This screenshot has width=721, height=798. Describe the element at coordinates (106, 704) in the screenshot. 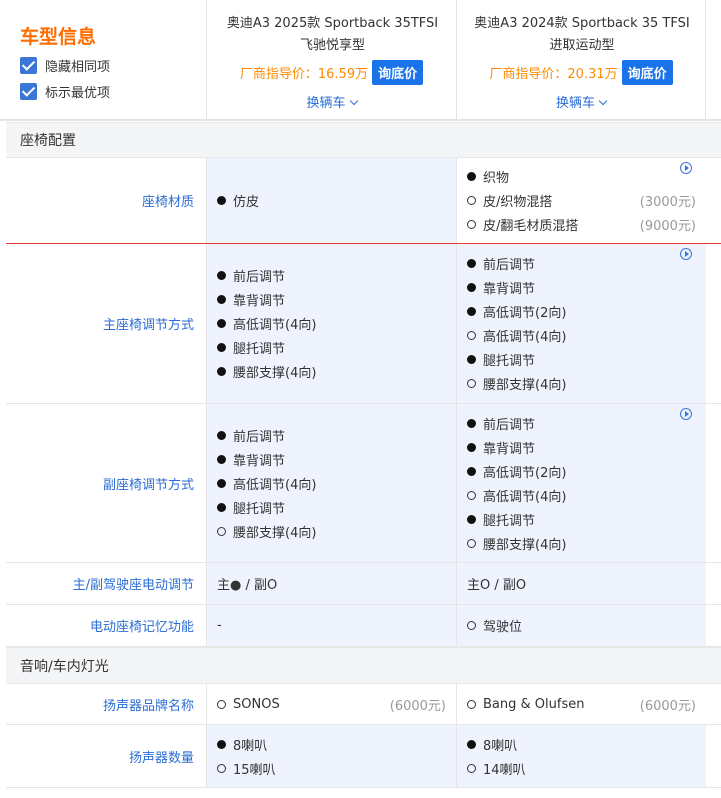

I see `row-label: 扬声器品牌名称` at that location.